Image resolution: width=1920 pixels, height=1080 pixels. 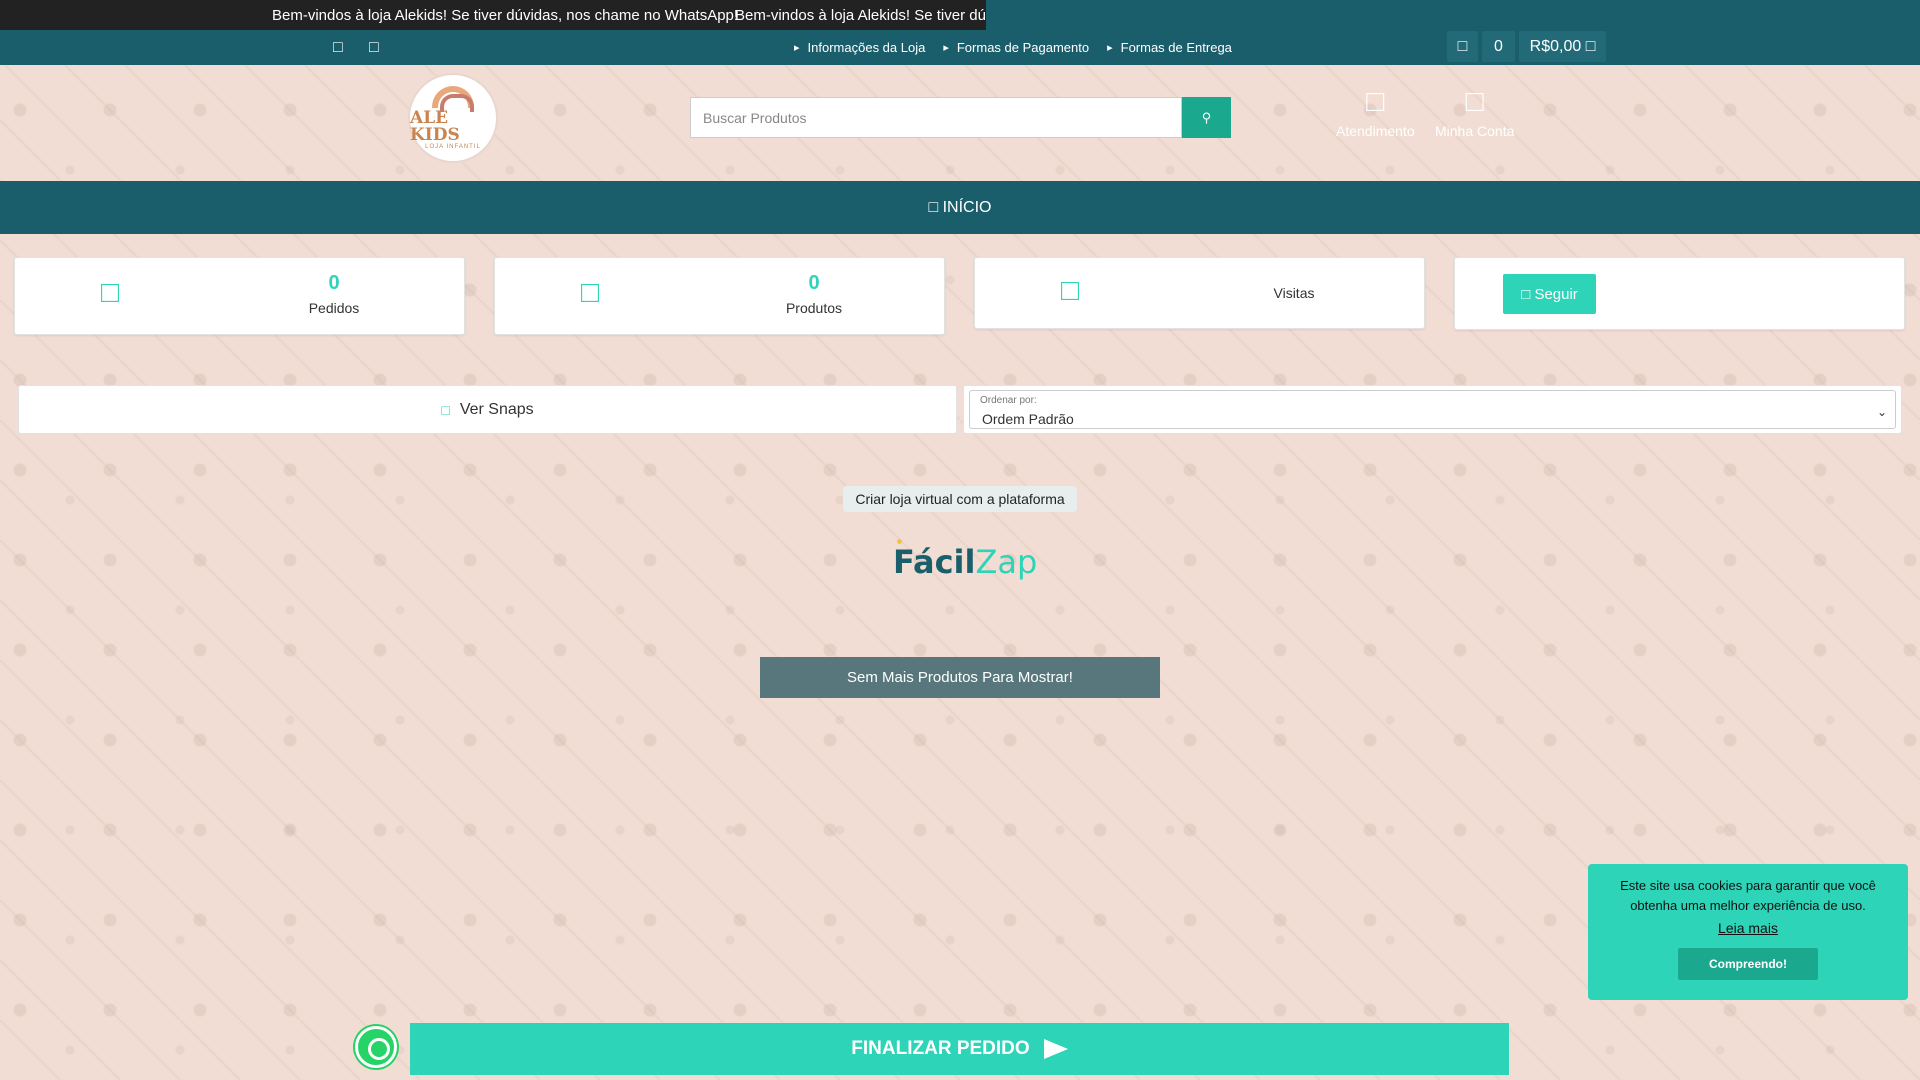 I want to click on chevron-down-icon: ⌄, so click(x=1881, y=412).